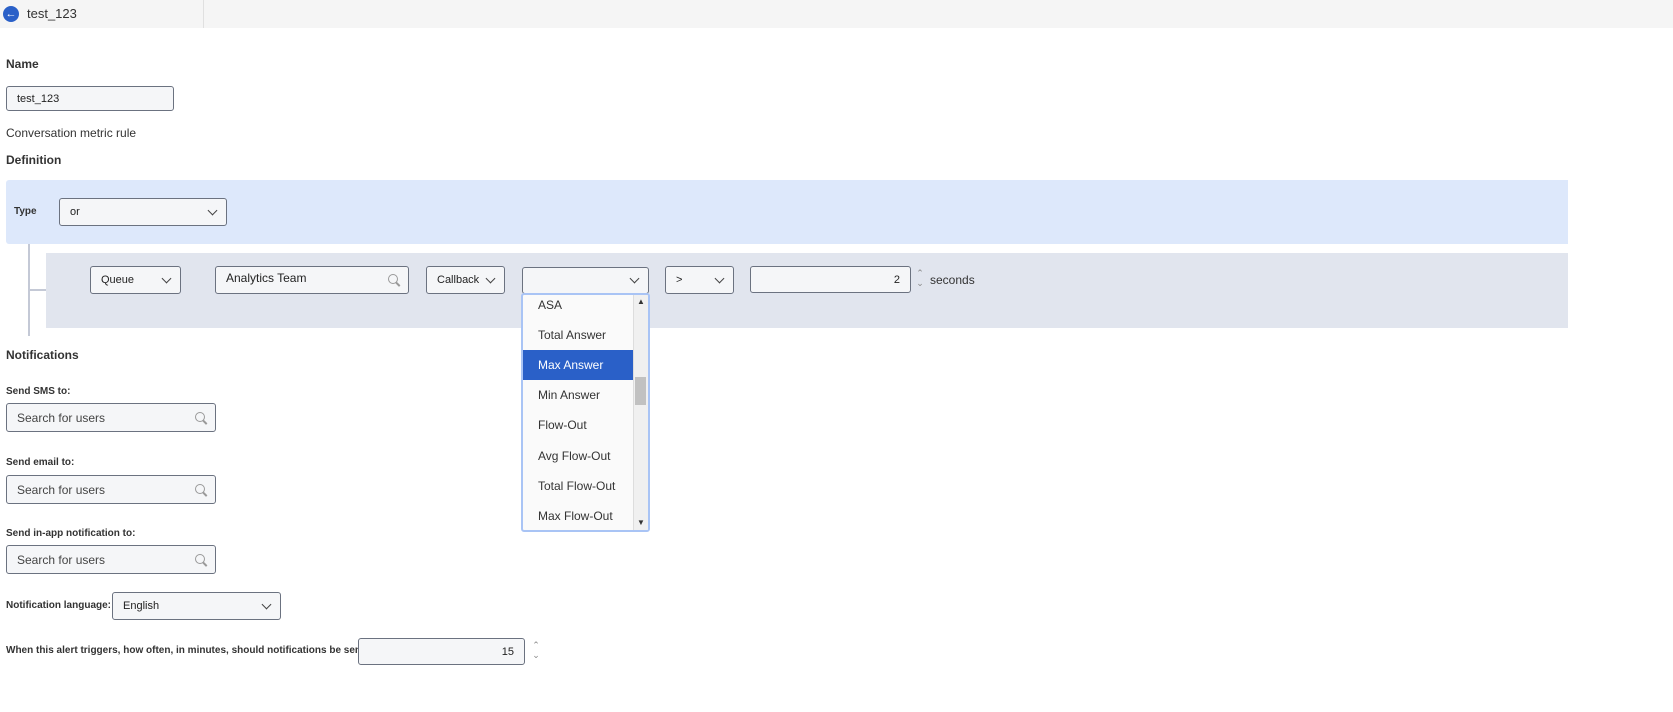 The width and height of the screenshot is (1673, 712). Describe the element at coordinates (640, 391) in the screenshot. I see `scrollbar-thumb` at that location.